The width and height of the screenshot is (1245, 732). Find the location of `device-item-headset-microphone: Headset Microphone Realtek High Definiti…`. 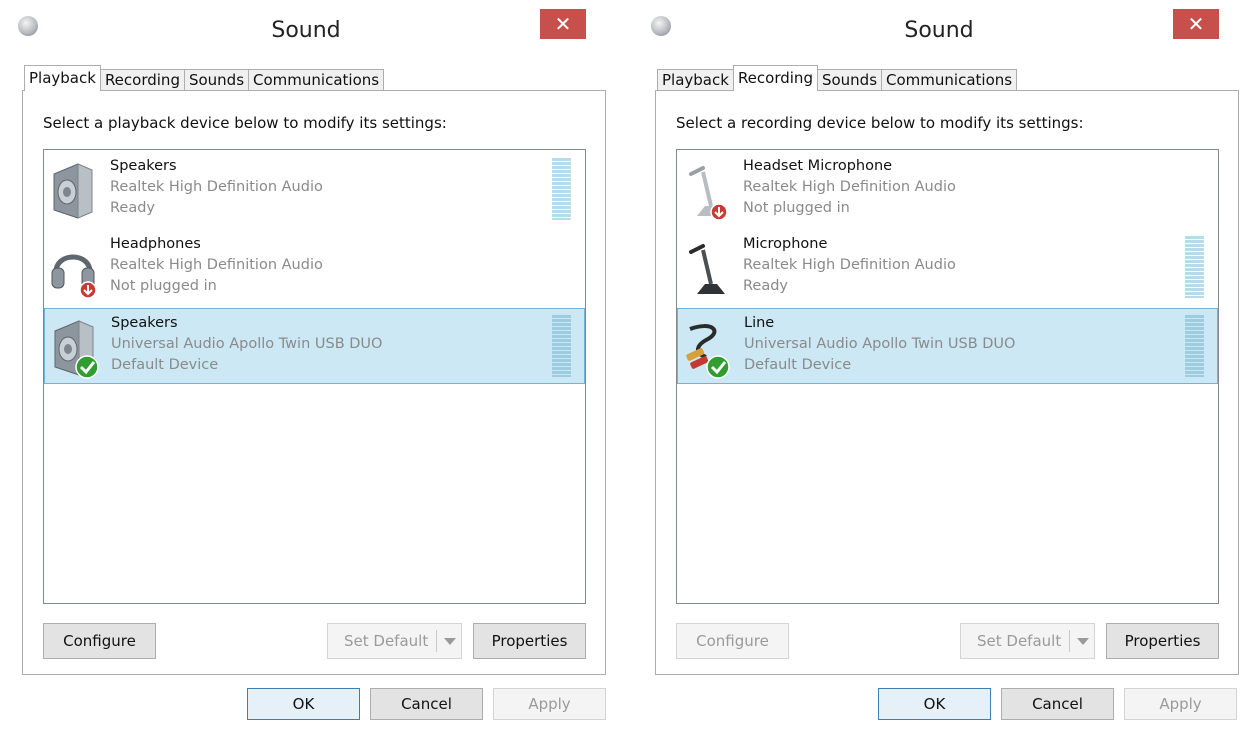

device-item-headset-microphone: Headset Microphone Realtek High Definiti… is located at coordinates (947, 190).